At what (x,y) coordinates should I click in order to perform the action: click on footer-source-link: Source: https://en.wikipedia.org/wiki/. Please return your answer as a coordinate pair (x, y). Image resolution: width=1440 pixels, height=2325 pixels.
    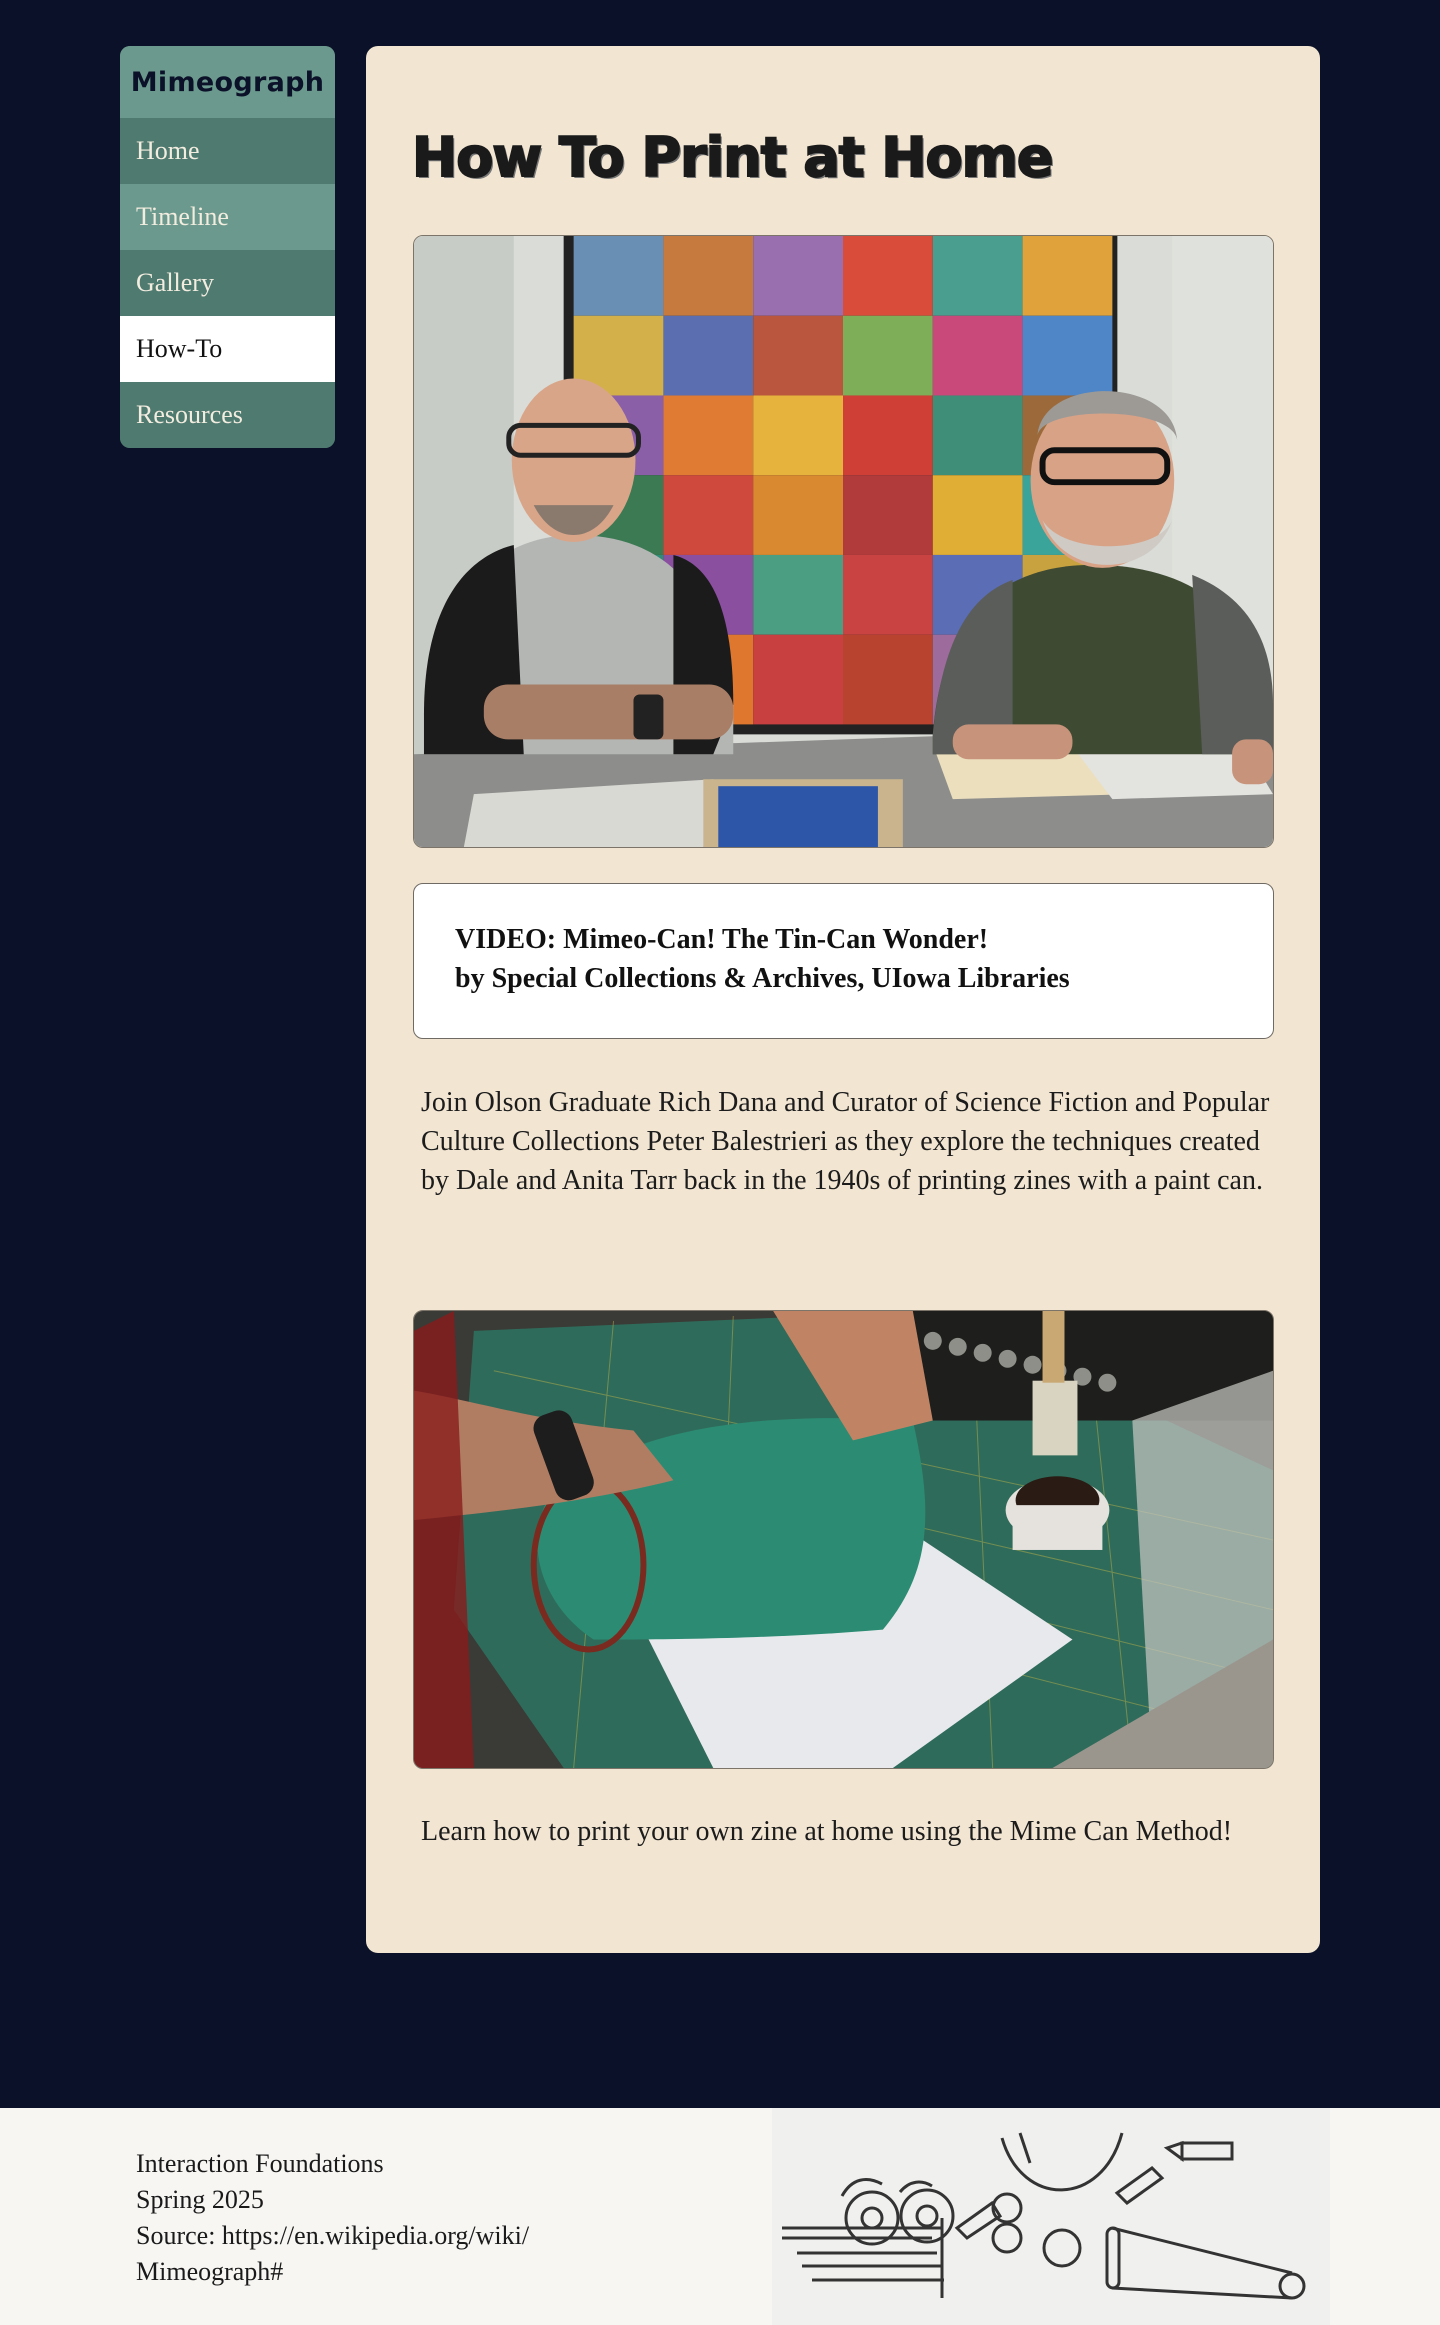
    Looking at the image, I should click on (332, 2236).